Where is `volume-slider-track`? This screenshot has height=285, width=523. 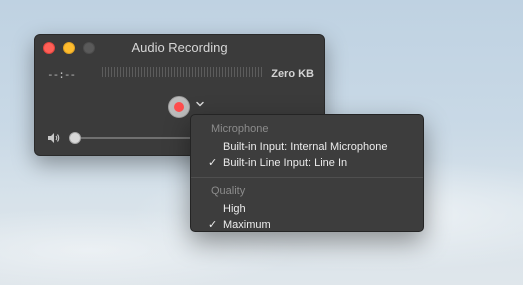 volume-slider-track is located at coordinates (133, 138).